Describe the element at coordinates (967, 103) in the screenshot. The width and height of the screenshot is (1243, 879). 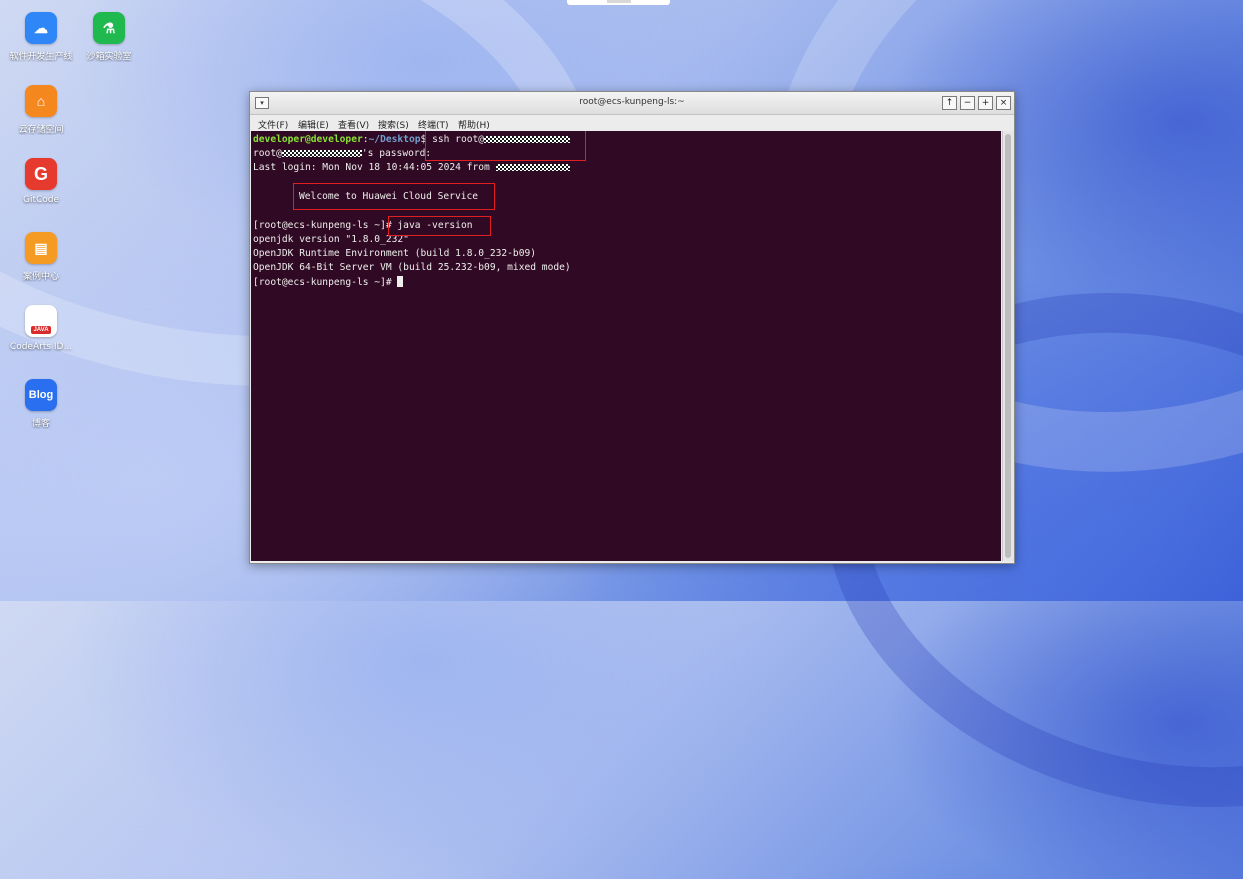
I see `minimize-button: −` at that location.